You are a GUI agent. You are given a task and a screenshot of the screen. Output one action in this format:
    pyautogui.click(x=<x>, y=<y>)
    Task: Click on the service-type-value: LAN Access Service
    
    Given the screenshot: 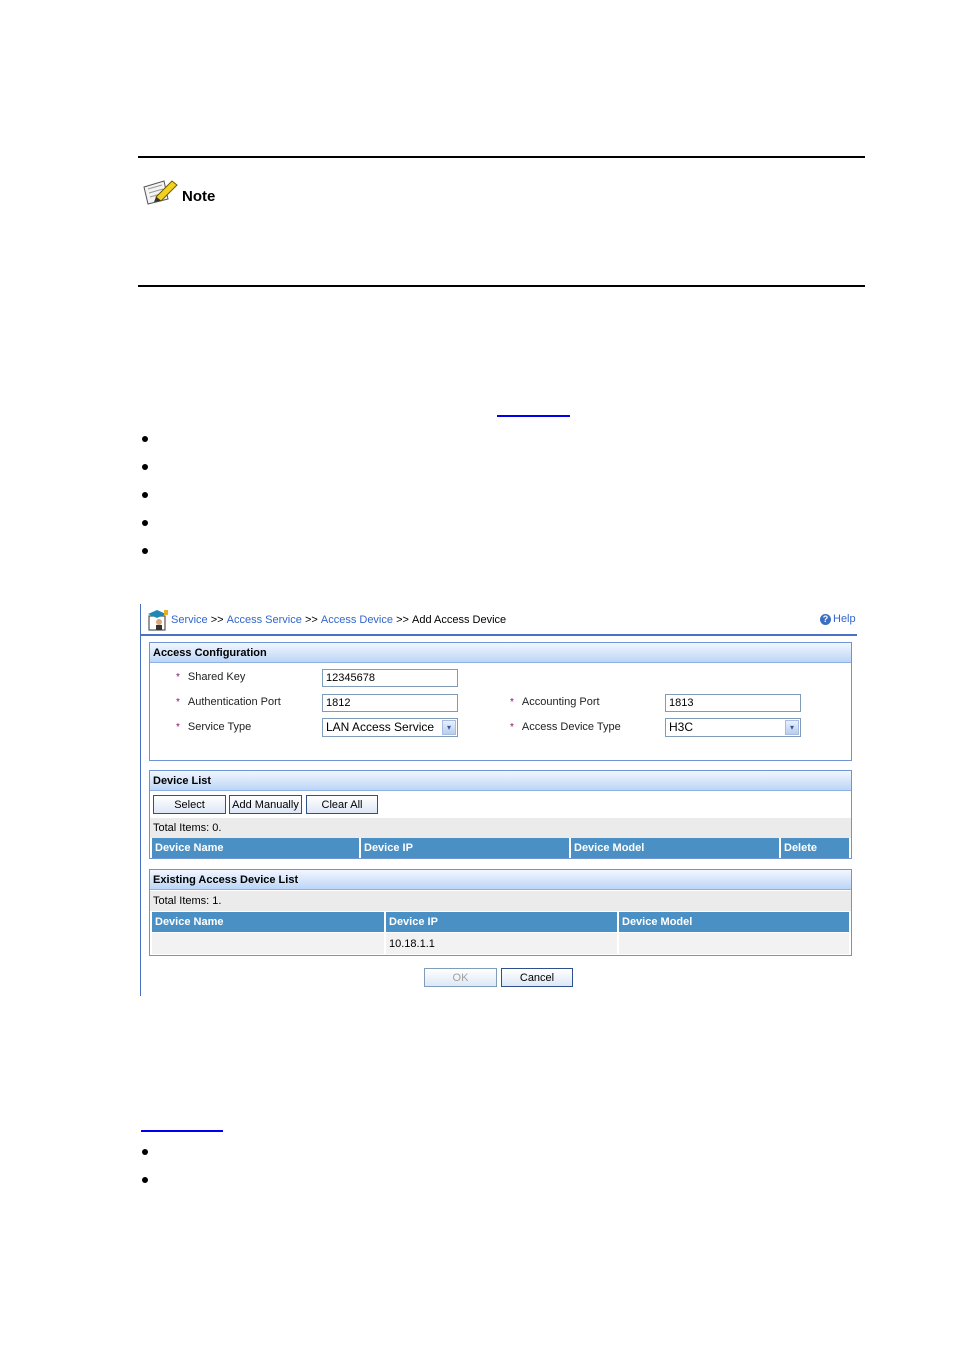 What is the action you would take?
    pyautogui.click(x=380, y=727)
    